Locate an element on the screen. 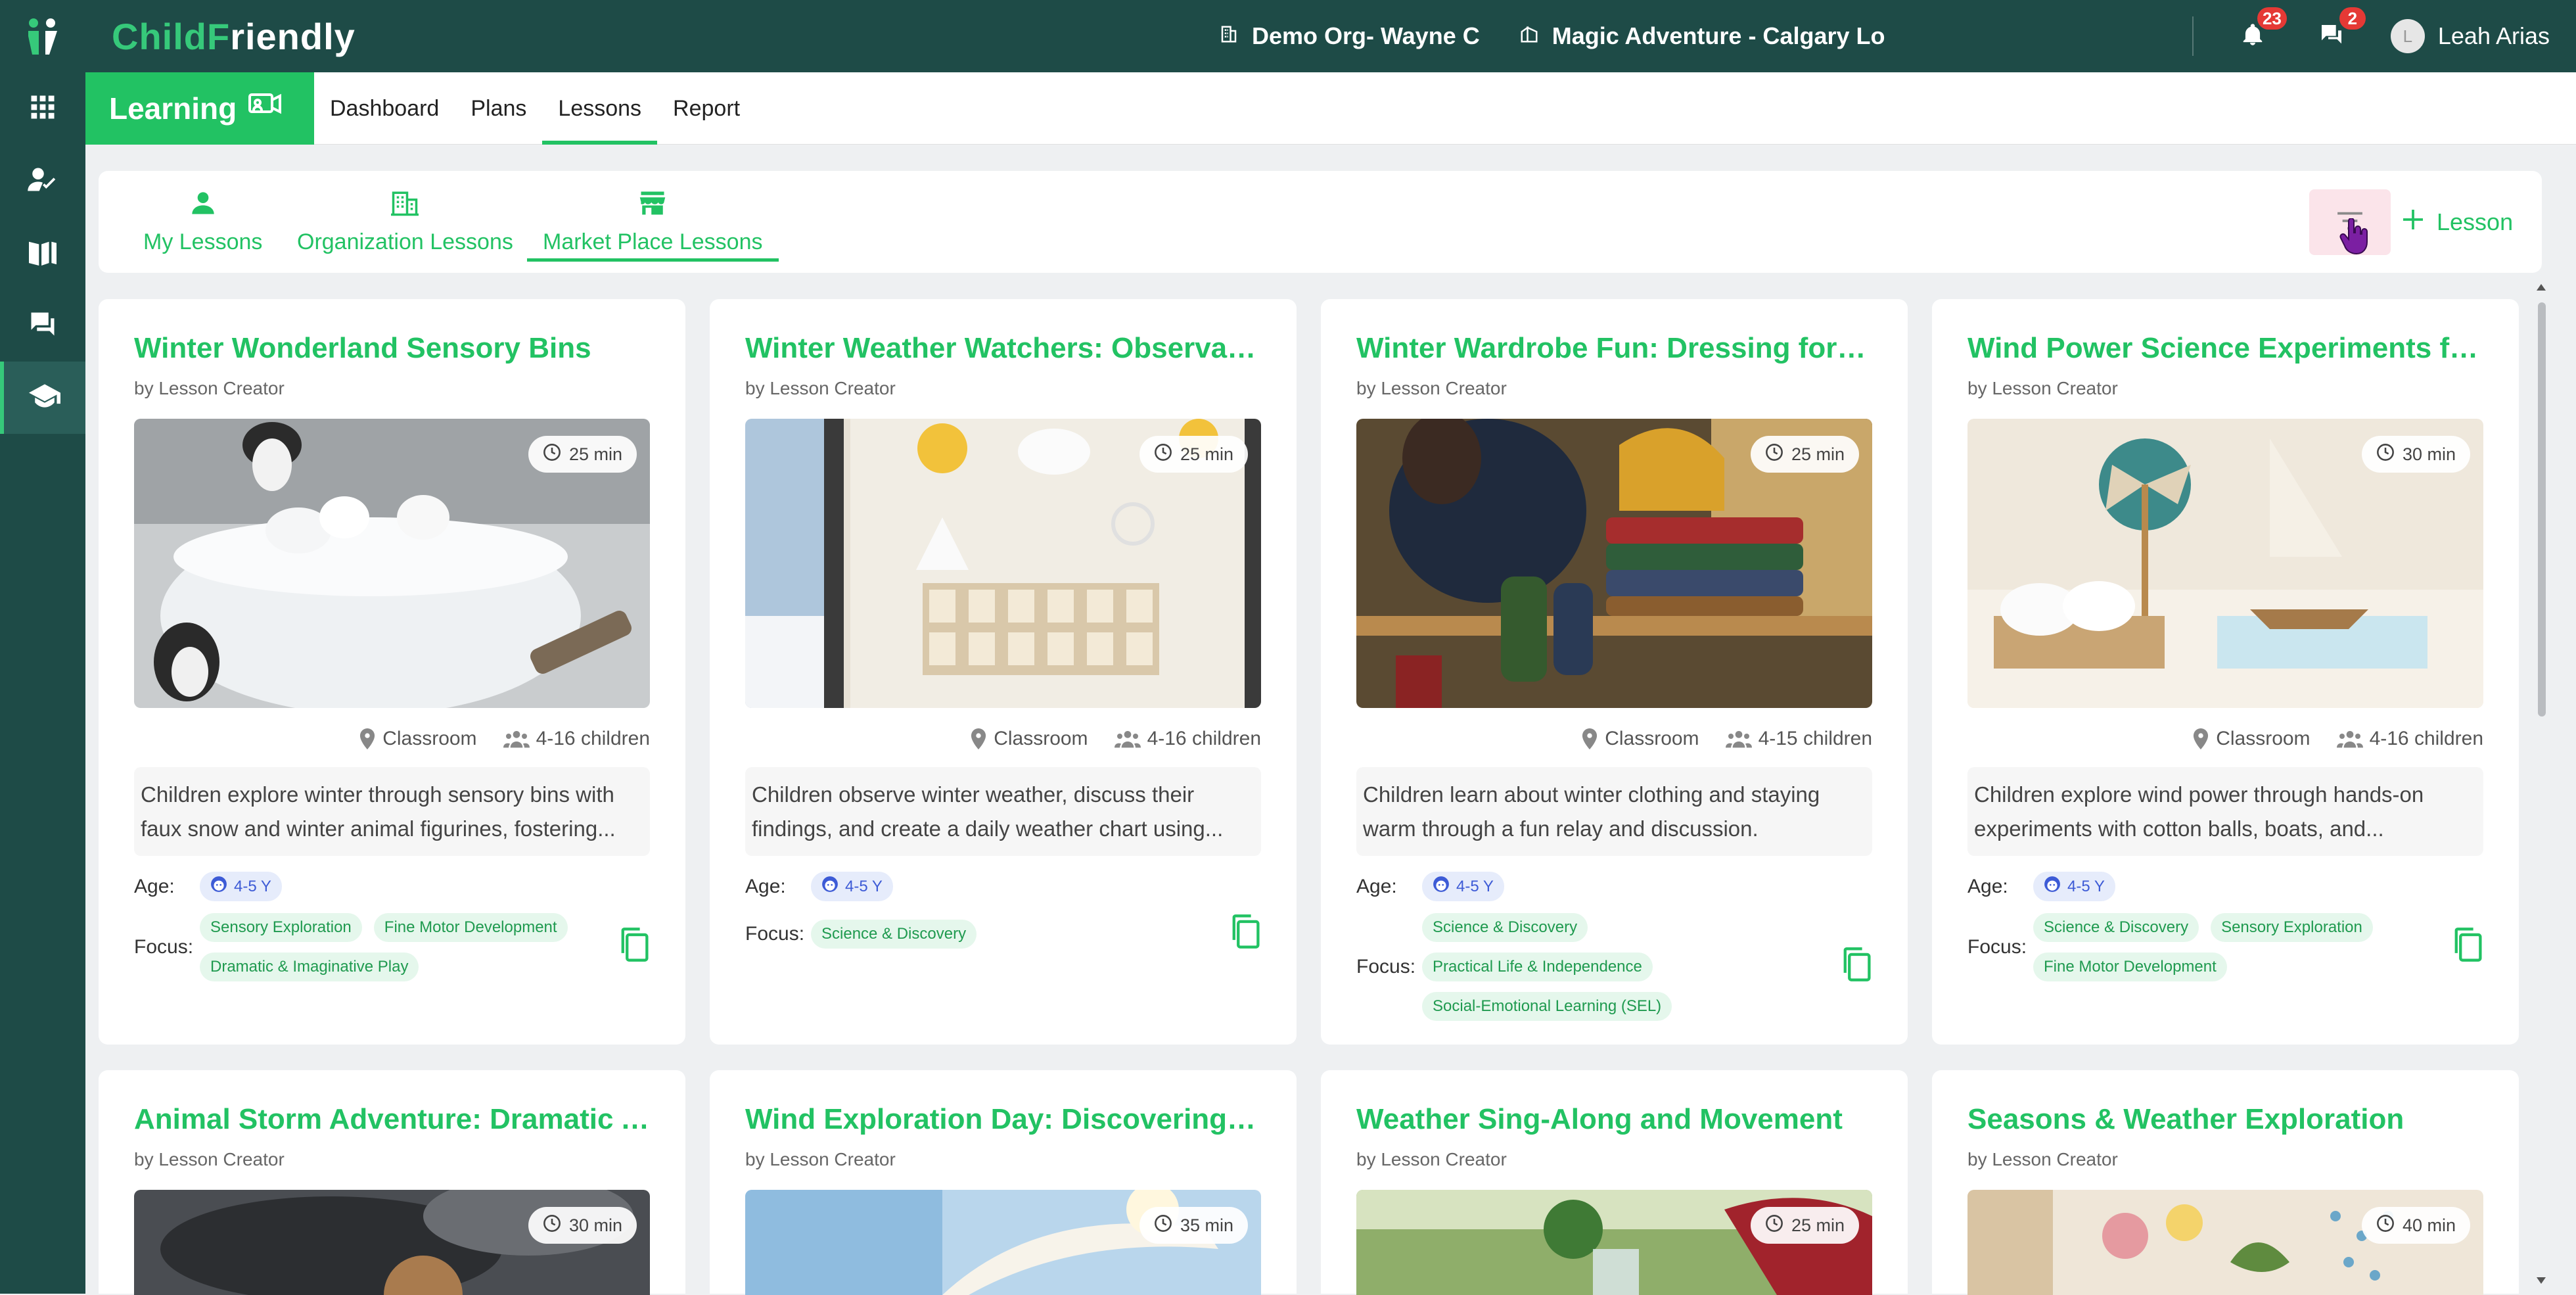 The image size is (2576, 1295). tab-label: Market Place Lessons is located at coordinates (653, 242).